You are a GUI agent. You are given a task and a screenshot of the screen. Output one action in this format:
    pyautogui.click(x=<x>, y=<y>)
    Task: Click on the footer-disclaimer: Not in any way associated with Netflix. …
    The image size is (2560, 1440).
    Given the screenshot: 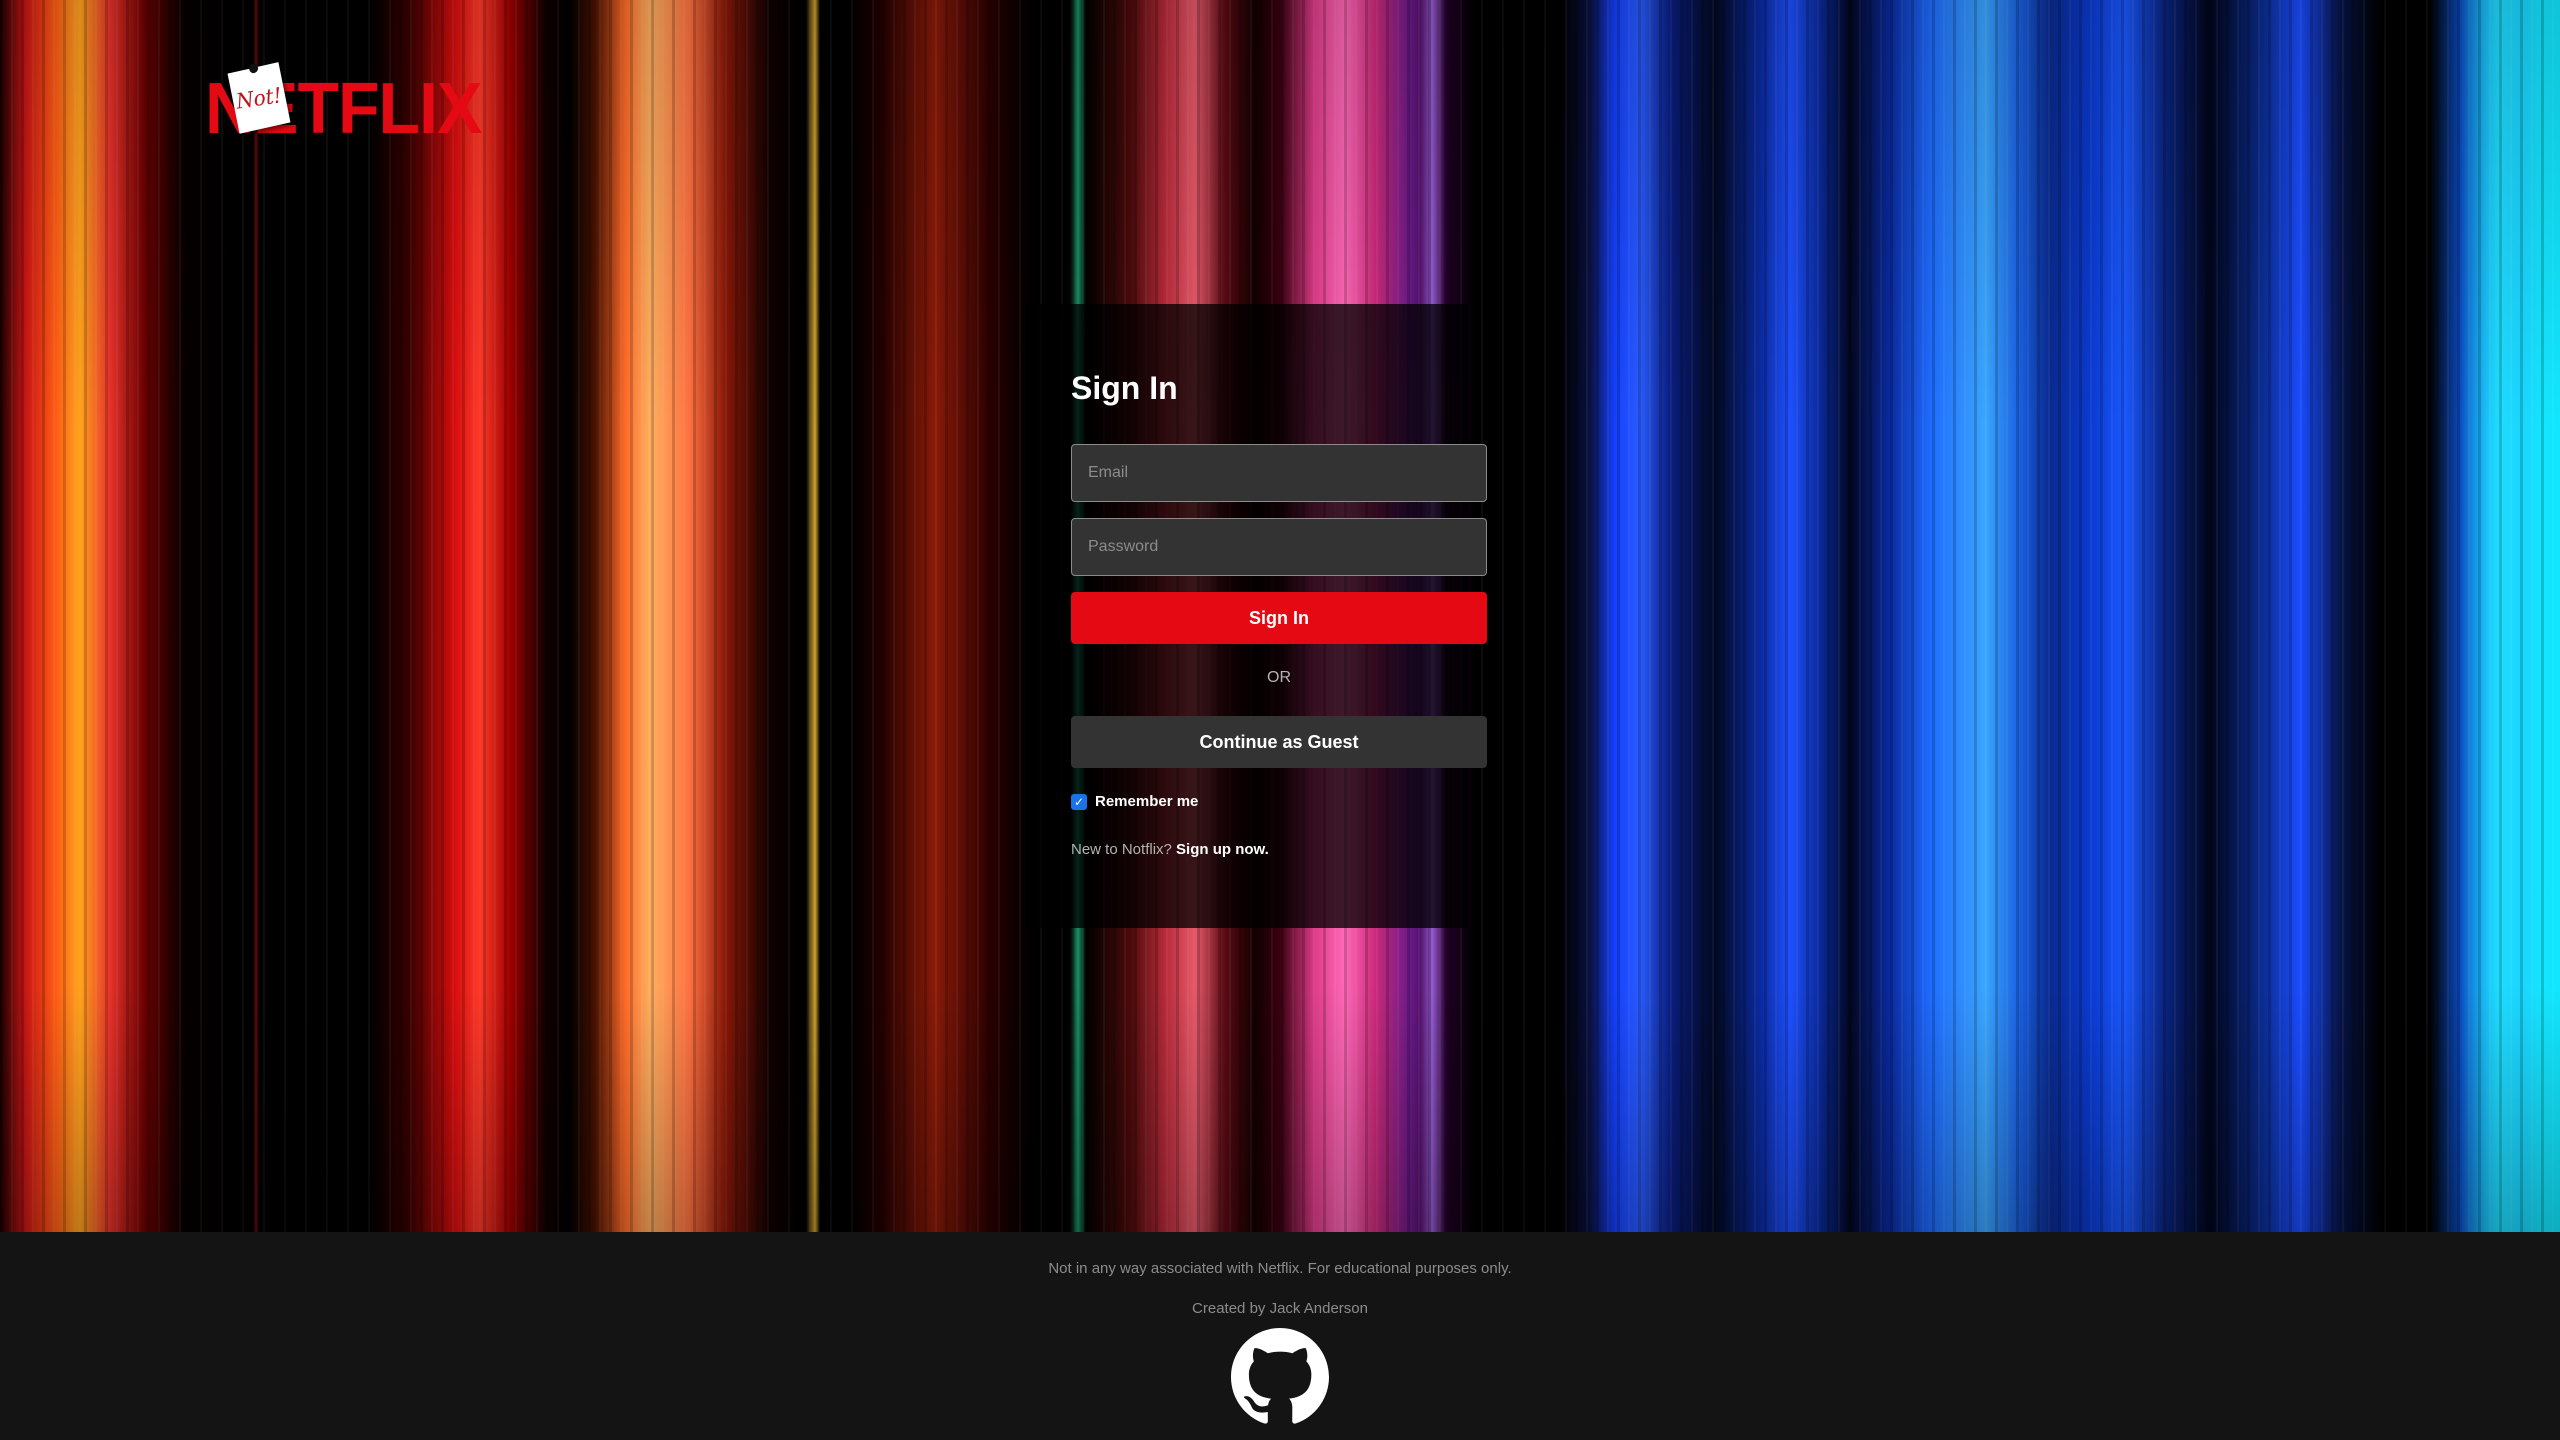 What is the action you would take?
    pyautogui.click(x=1280, y=1268)
    